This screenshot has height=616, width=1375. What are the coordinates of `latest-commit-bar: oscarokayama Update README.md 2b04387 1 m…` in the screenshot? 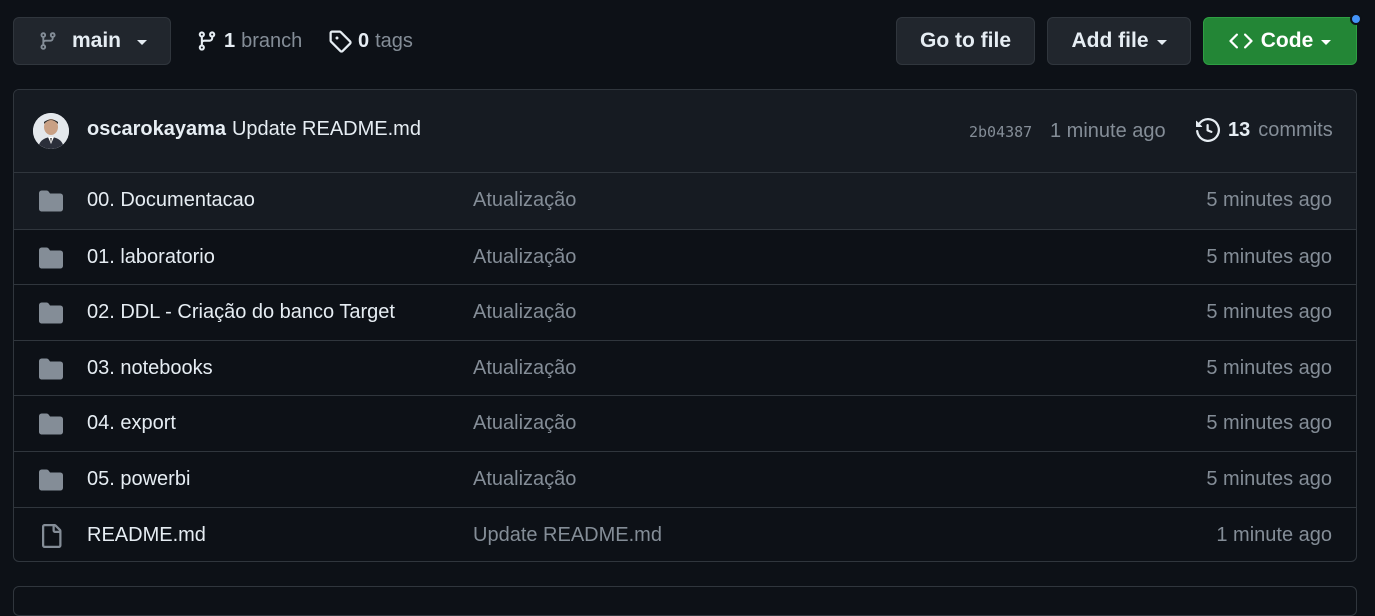 It's located at (685, 131).